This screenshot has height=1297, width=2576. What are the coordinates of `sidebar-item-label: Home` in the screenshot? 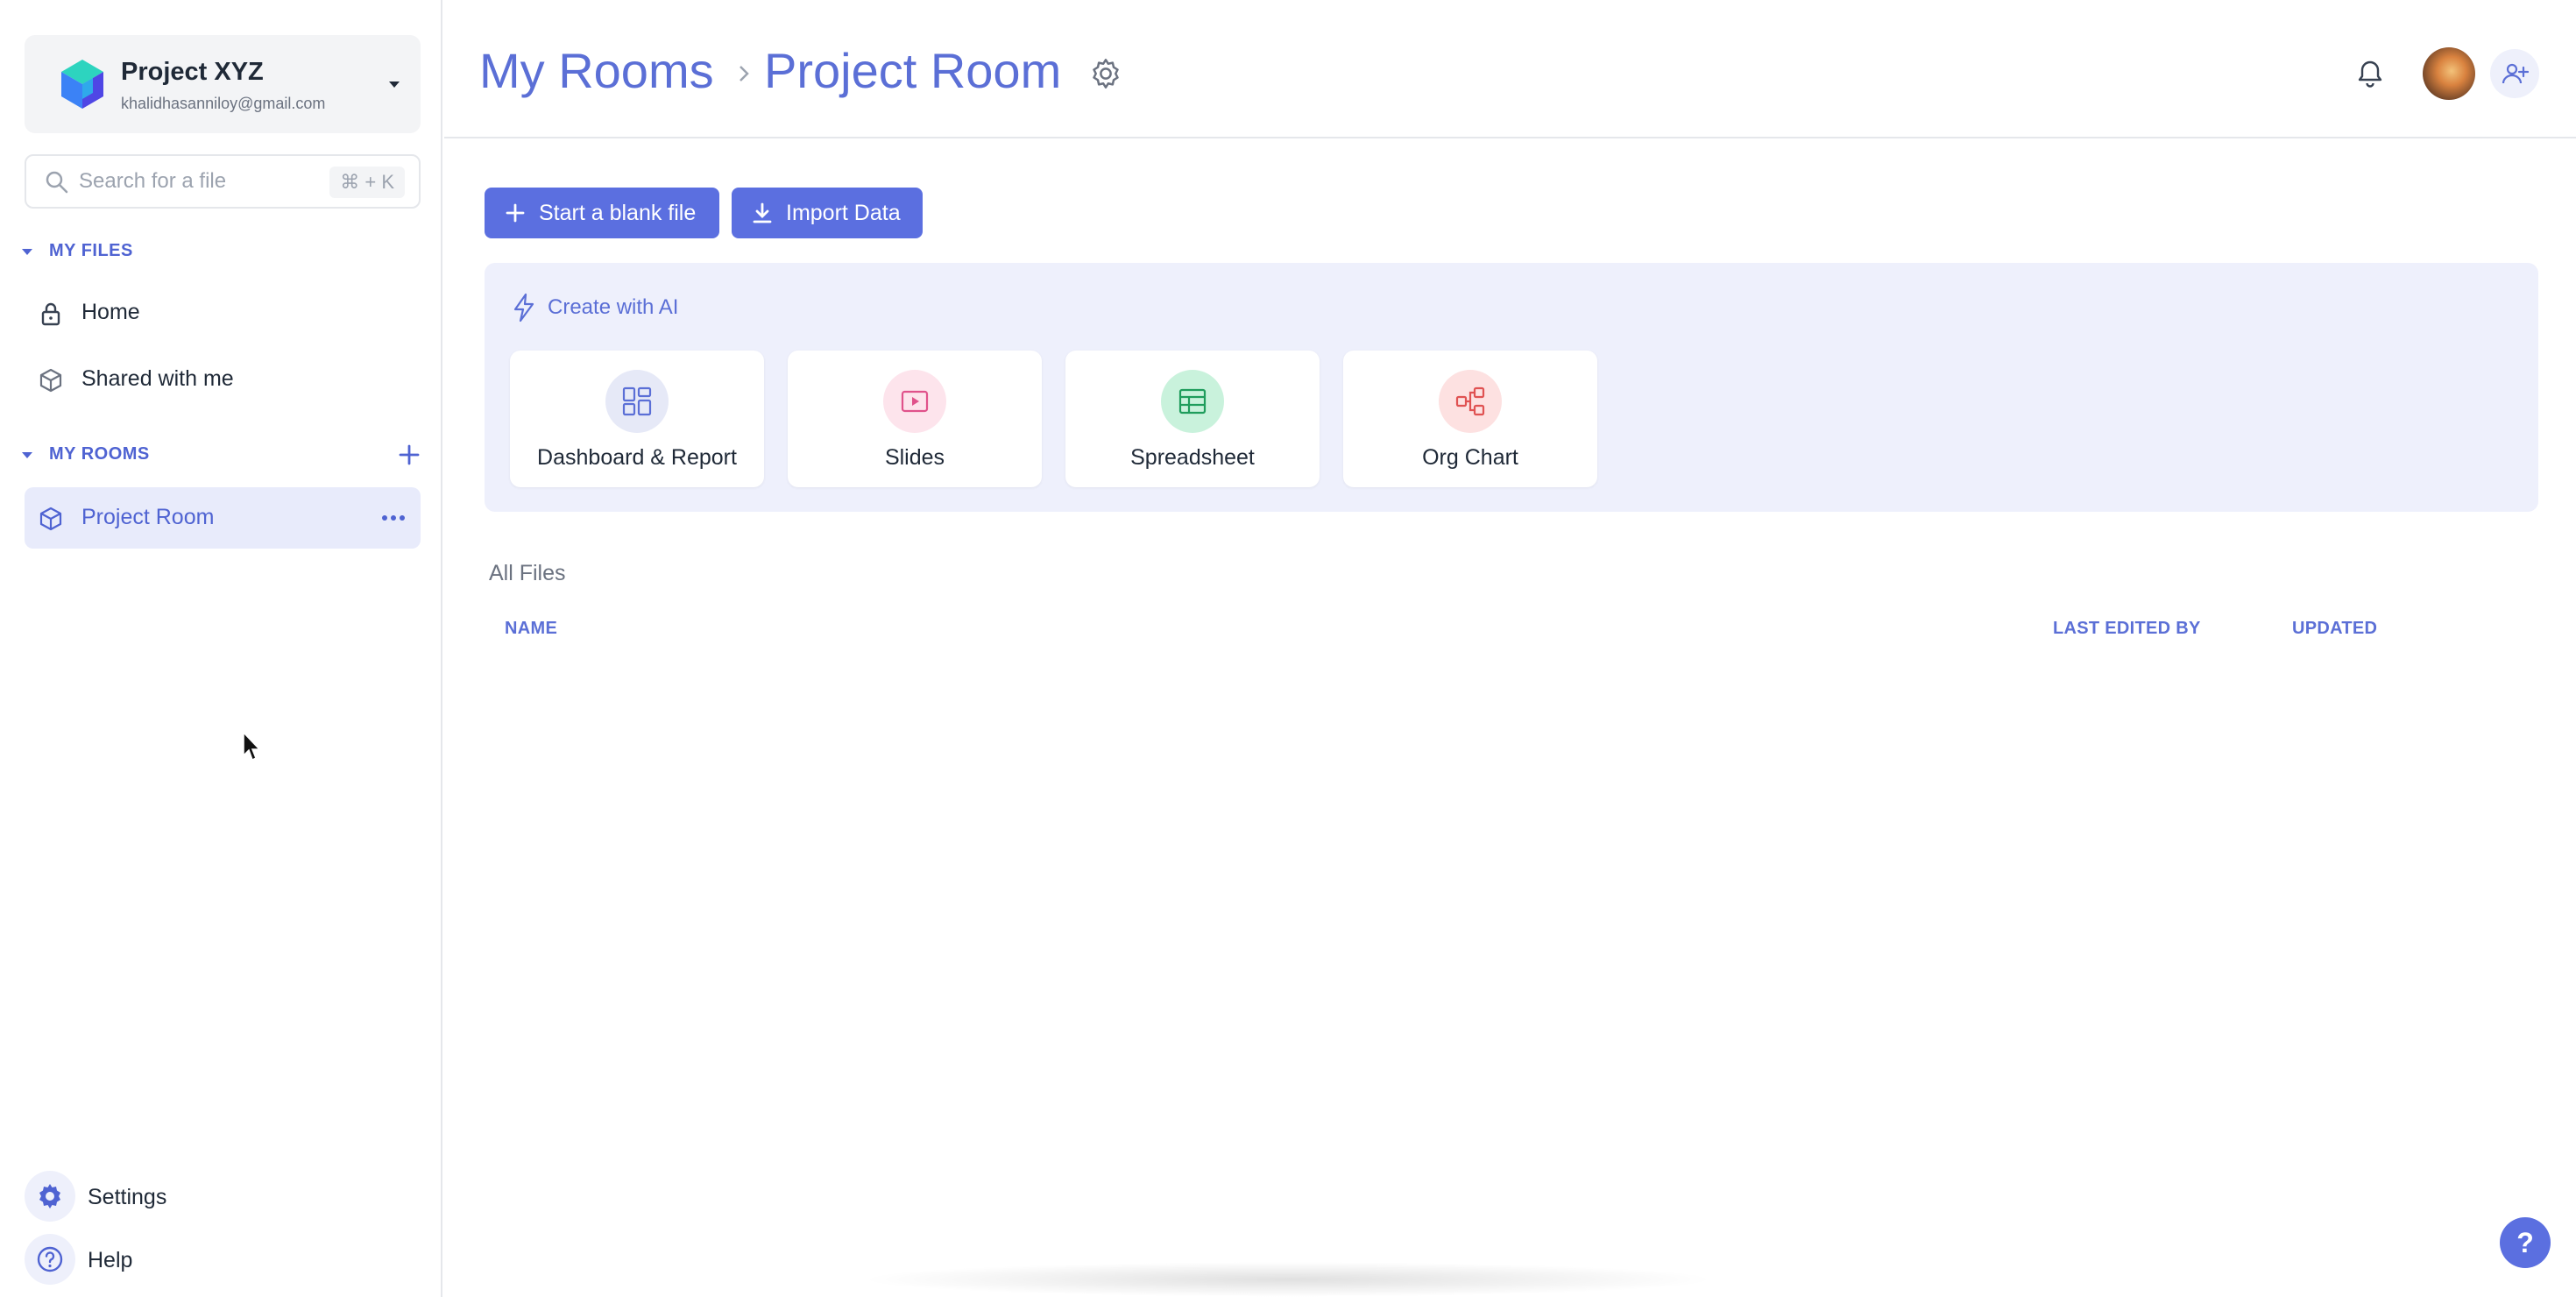 It's located at (110, 312).